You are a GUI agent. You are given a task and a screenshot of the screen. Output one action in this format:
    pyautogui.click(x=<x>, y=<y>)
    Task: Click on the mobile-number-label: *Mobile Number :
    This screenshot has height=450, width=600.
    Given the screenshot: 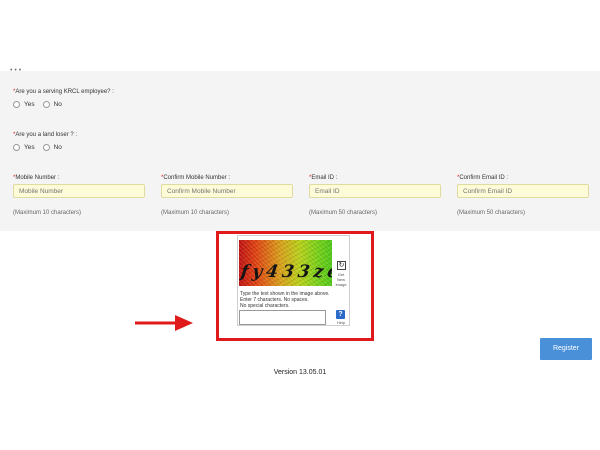 What is the action you would take?
    pyautogui.click(x=36, y=178)
    